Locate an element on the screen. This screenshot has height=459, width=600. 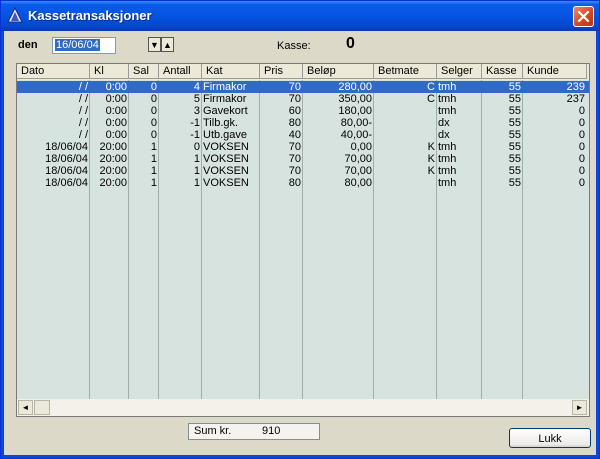
date-field: 16/06/04 is located at coordinates (84, 45).